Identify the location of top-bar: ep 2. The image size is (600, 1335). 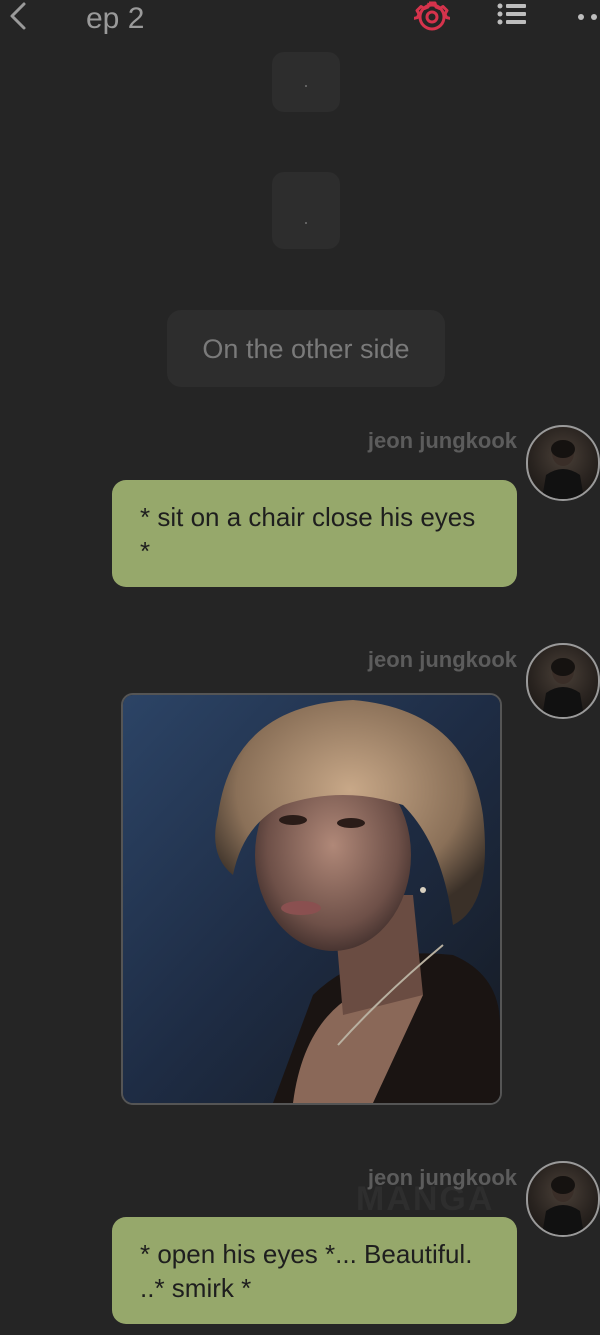
(300, 24).